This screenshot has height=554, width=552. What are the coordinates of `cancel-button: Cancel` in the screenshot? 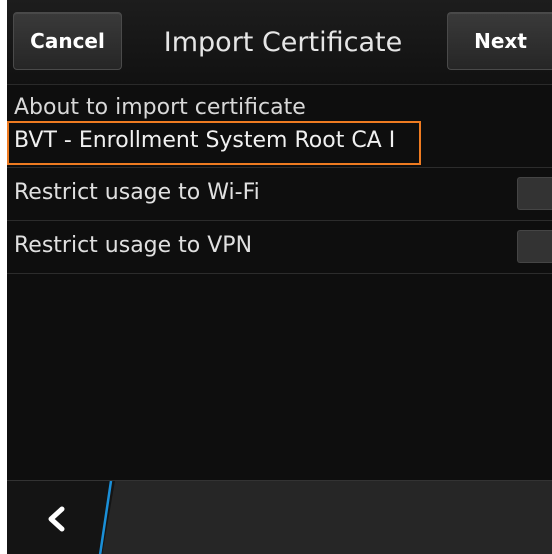 It's located at (67, 41).